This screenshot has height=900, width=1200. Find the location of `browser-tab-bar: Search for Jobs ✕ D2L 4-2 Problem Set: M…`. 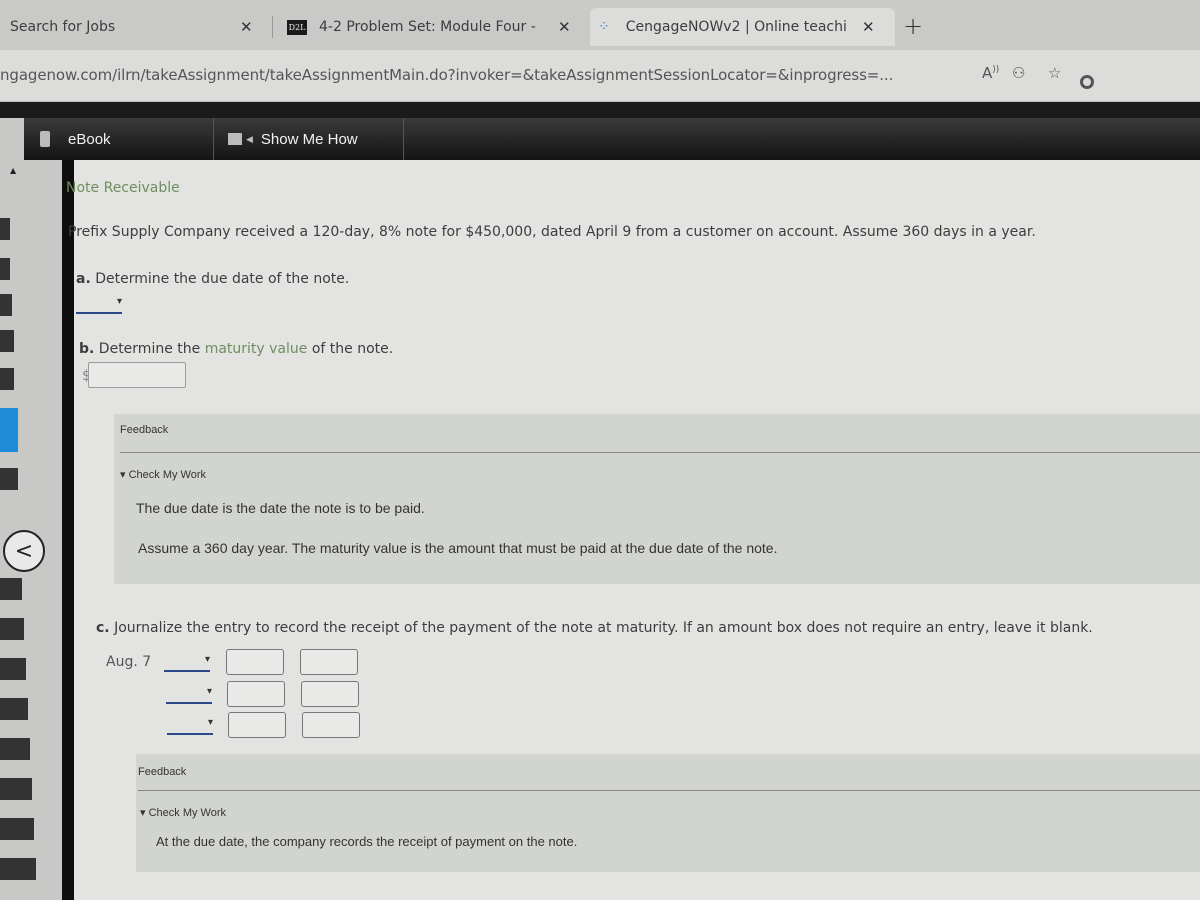

browser-tab-bar: Search for Jobs ✕ D2L 4-2 Problem Set: M… is located at coordinates (600, 25).